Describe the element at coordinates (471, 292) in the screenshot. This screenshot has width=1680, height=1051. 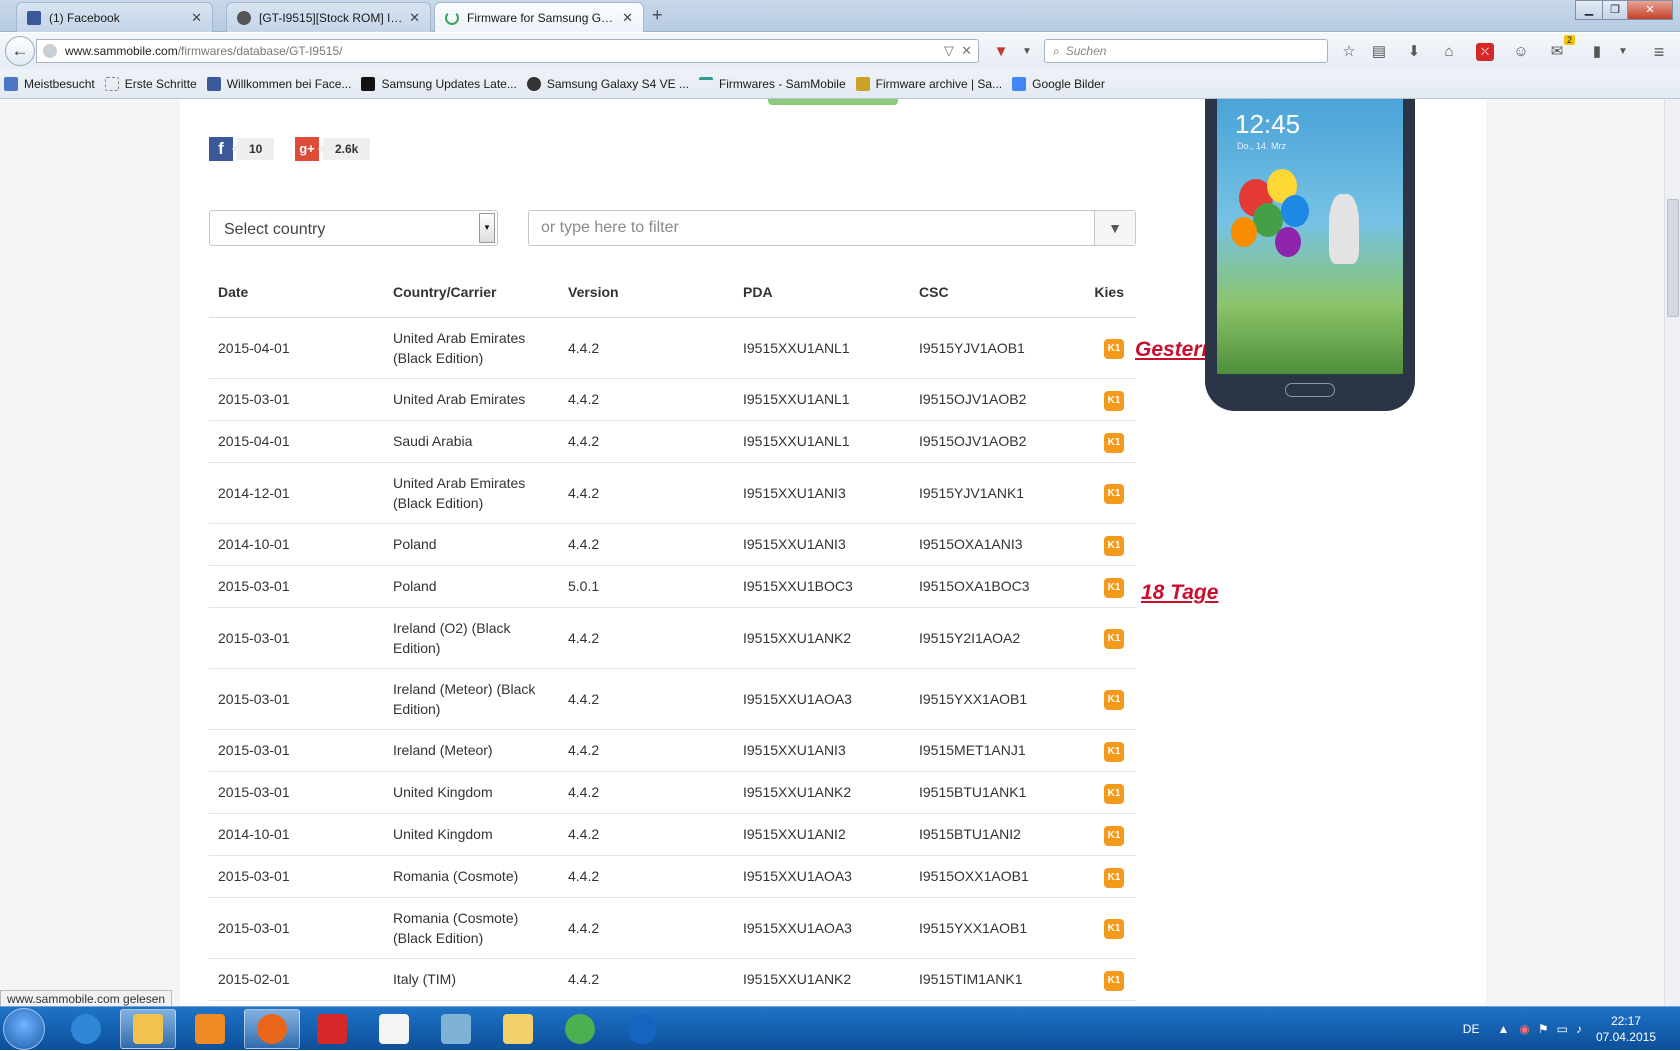
I see `column-header-country: Country/Carrier` at that location.